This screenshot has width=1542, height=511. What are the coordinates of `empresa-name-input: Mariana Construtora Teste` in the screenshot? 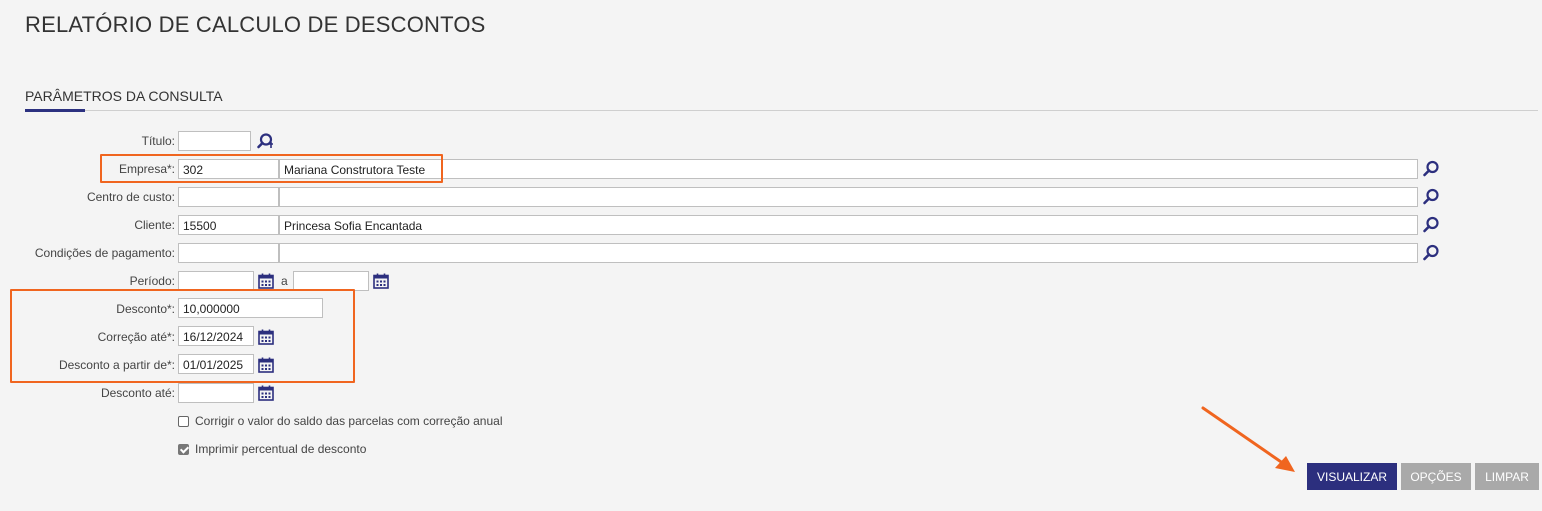 It's located at (848, 169).